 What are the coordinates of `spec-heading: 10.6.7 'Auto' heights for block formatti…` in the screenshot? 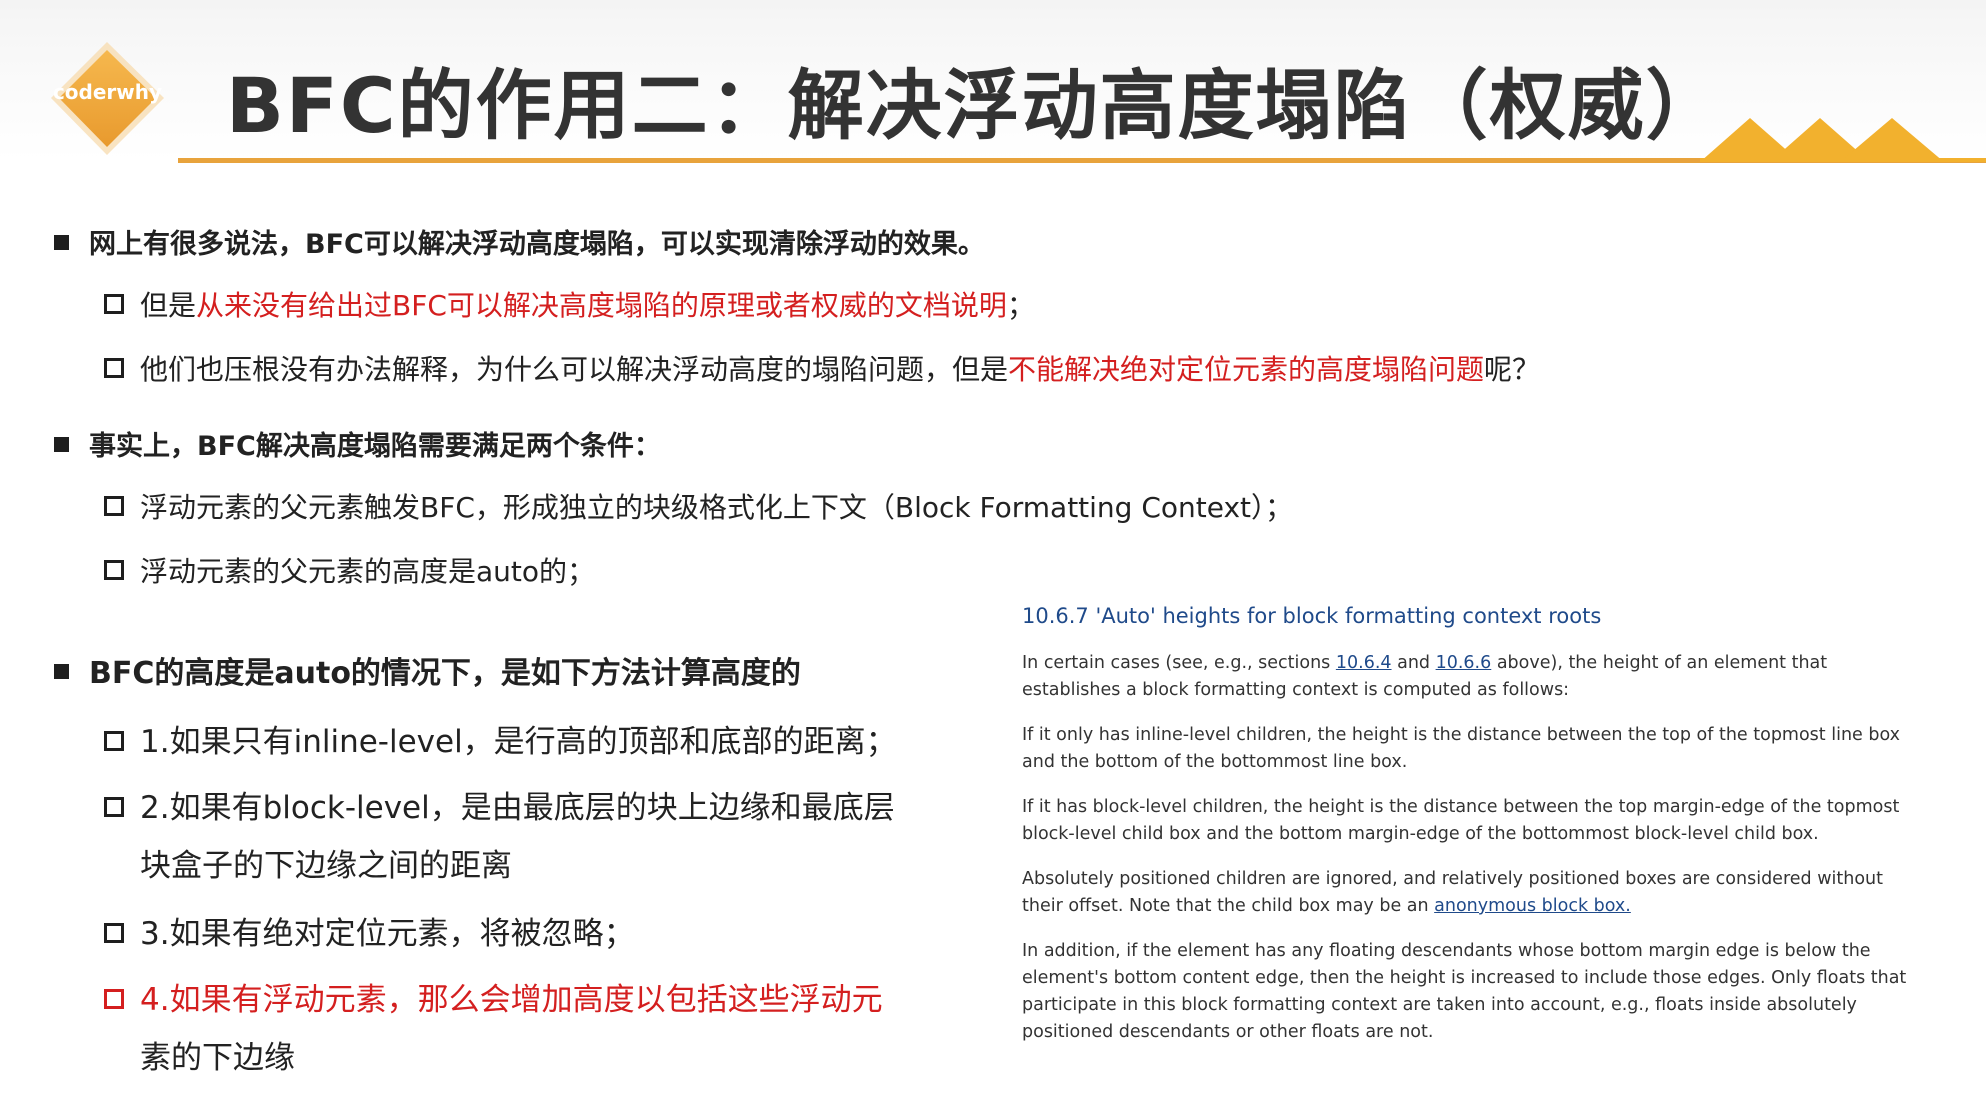 It's located at (1312, 616).